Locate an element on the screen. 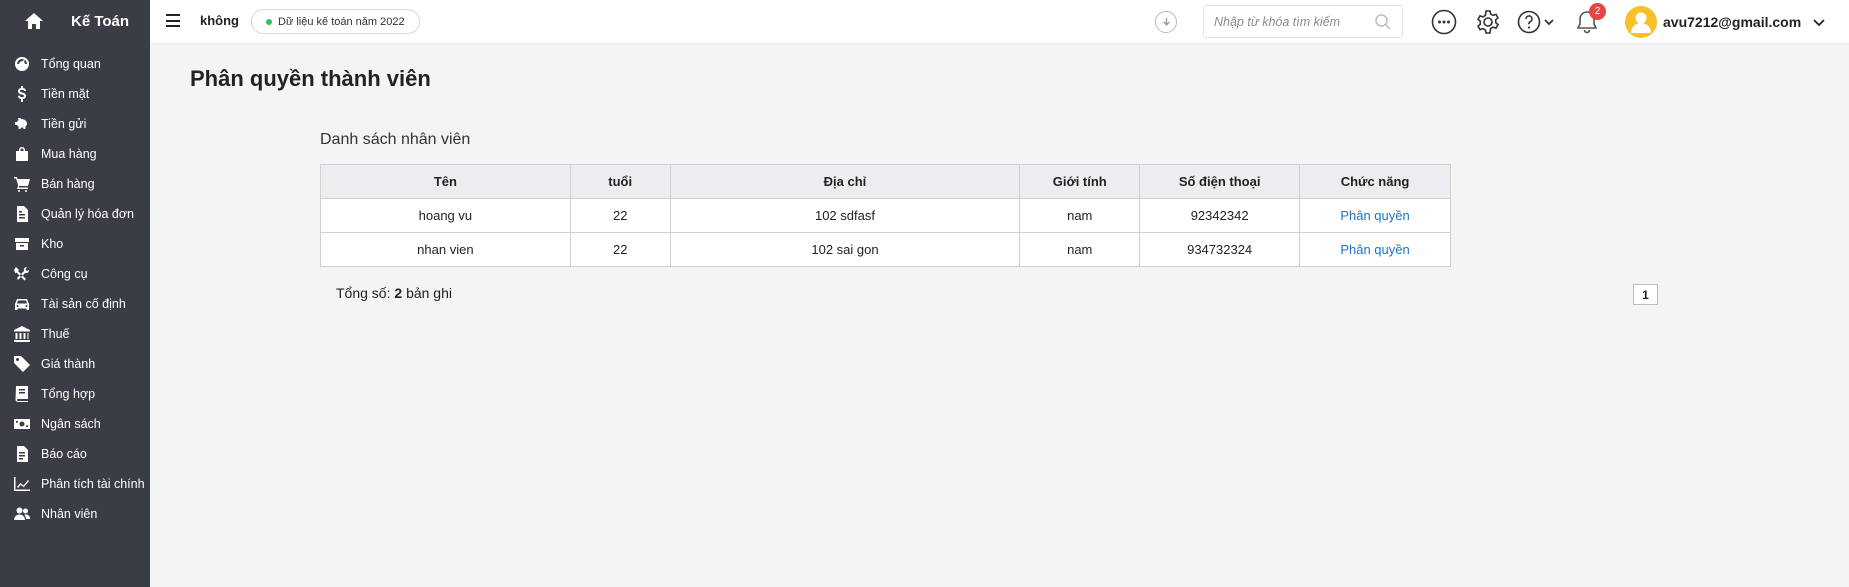  piggy-bank-icon is located at coordinates (22, 124).